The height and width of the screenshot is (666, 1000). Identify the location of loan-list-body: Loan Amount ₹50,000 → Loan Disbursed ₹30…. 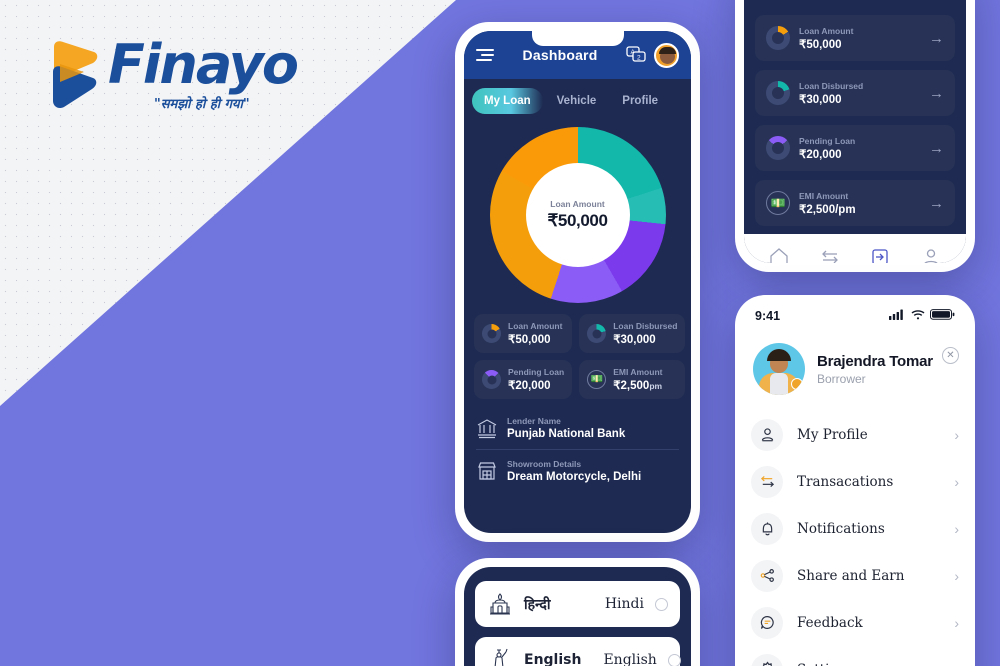
(855, 117).